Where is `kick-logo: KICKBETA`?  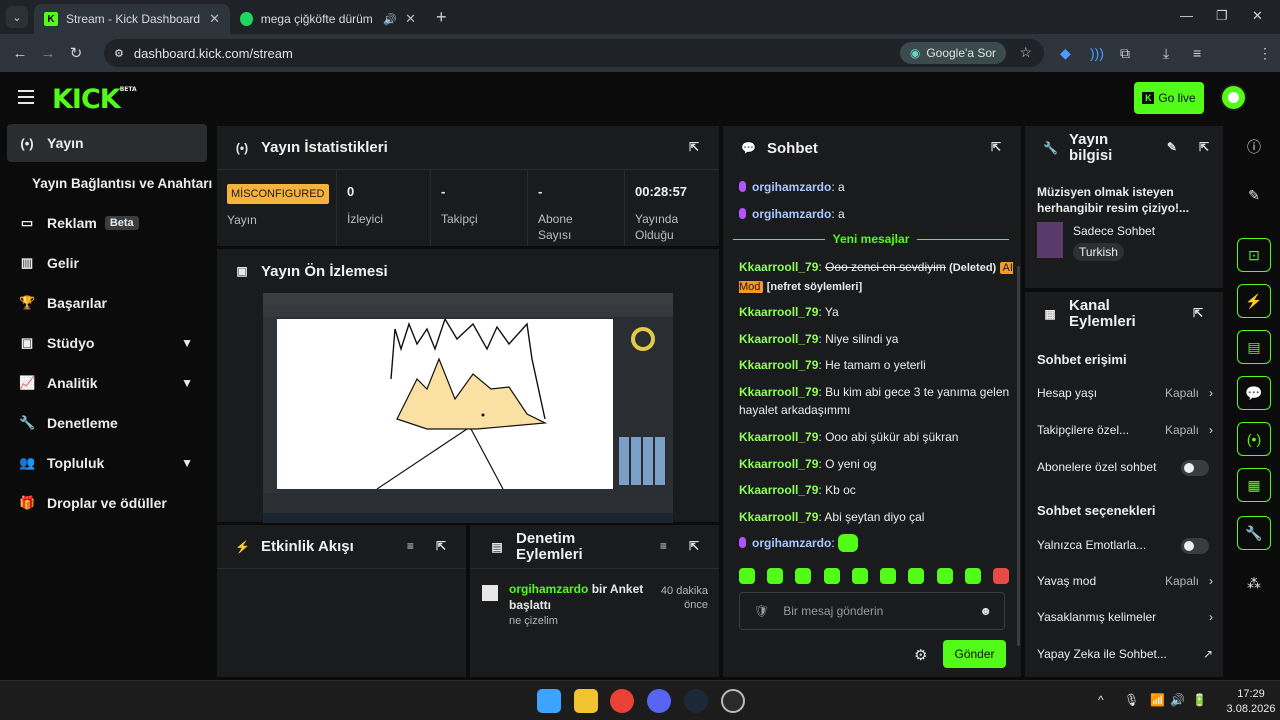 kick-logo: KICKBETA is located at coordinates (94, 99).